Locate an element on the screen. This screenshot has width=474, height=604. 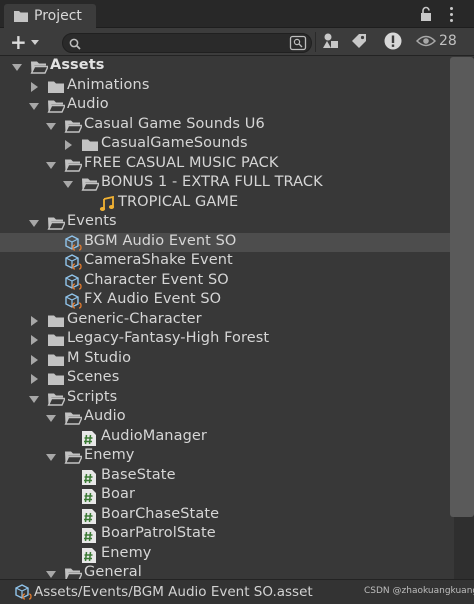
folder-row: Animations is located at coordinates (227, 87).